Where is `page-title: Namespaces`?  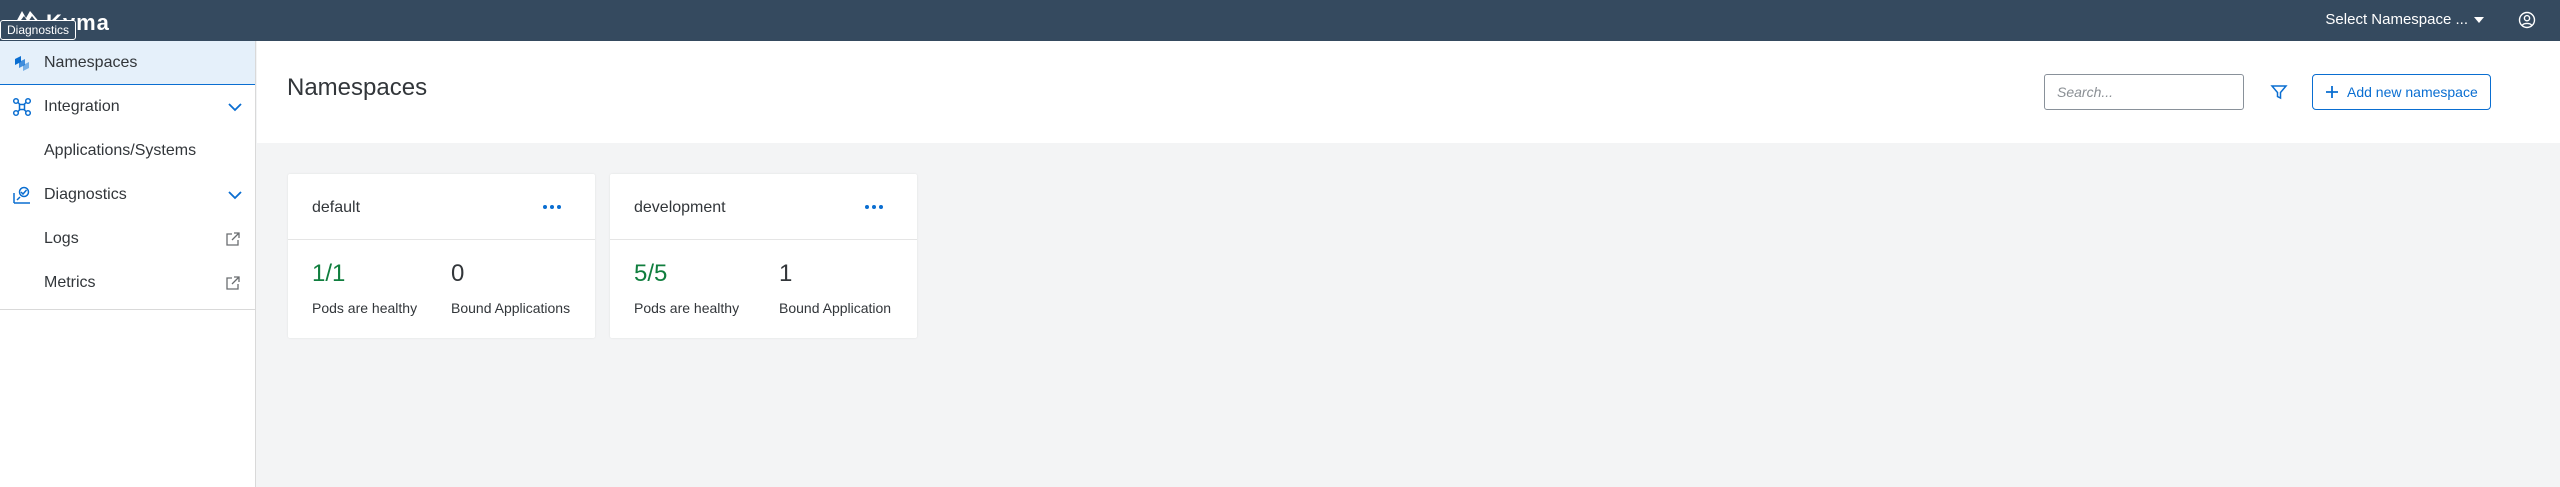 page-title: Namespaces is located at coordinates (357, 87).